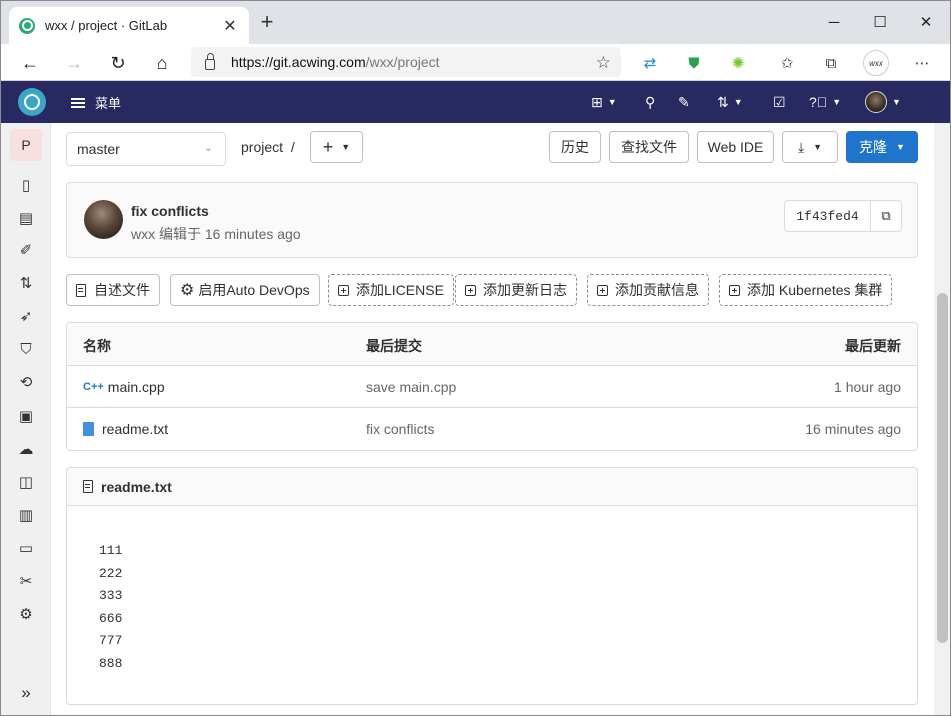 The width and height of the screenshot is (951, 716). I want to click on add-kubernetes-button: 添加 Kubernetes 集群, so click(806, 290).